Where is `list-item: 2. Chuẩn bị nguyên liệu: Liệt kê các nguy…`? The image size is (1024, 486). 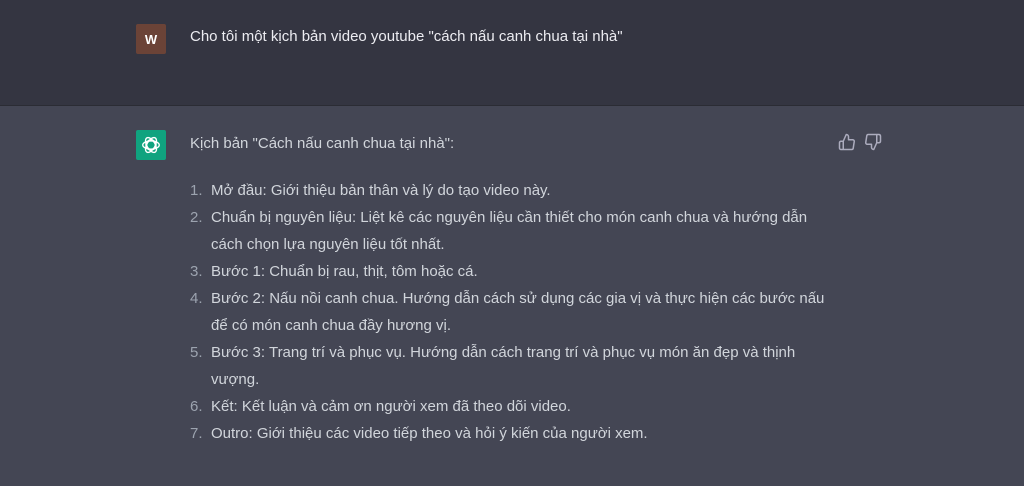
list-item: 2. Chuẩn bị nguyên liệu: Liệt kê các nguy… is located at coordinates (515, 231).